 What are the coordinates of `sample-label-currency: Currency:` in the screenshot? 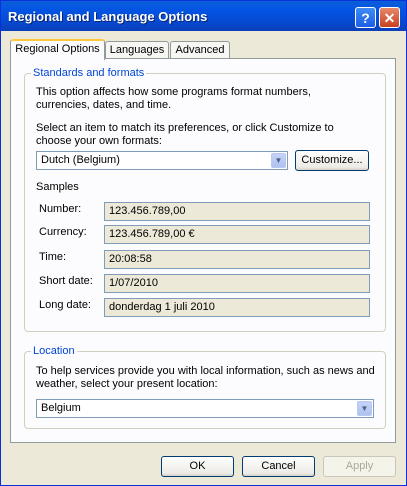 It's located at (63, 232).